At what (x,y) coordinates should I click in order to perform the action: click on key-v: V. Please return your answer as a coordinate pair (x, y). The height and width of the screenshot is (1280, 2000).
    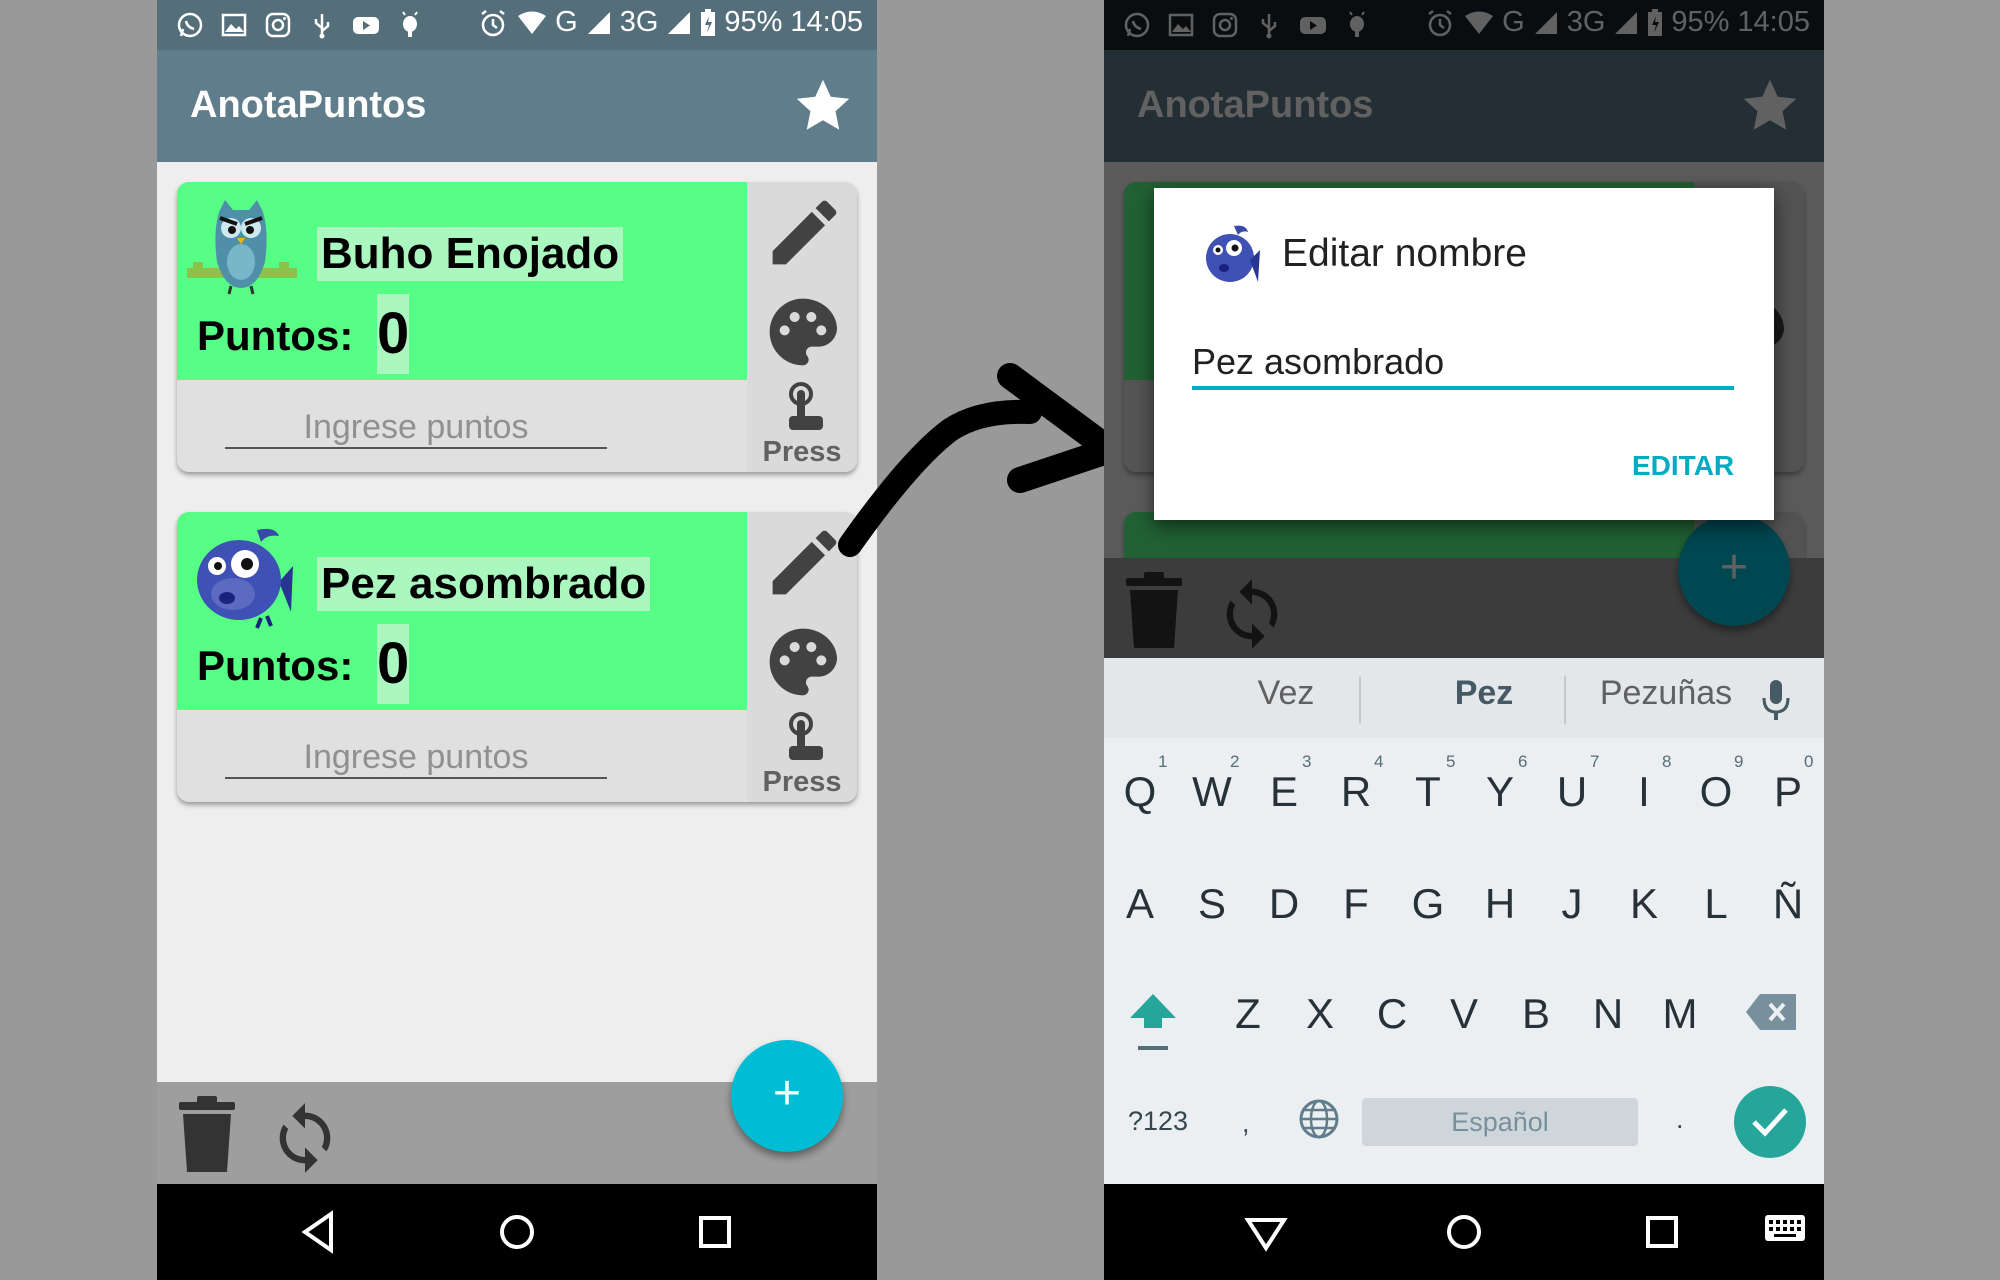
    Looking at the image, I should click on (1464, 1014).